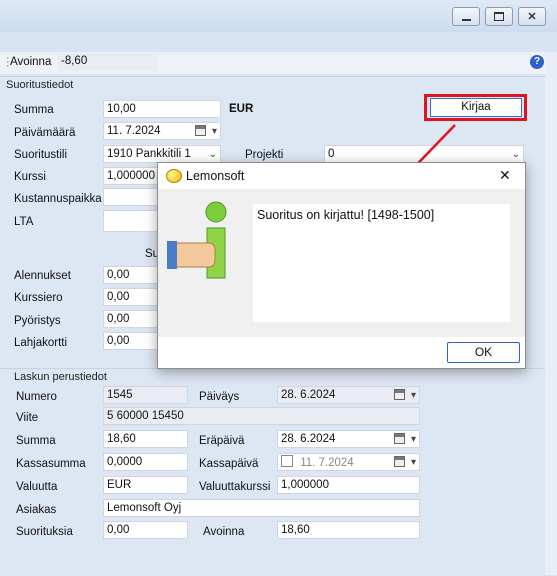  Describe the element at coordinates (381, 263) in the screenshot. I see `dialog-message: Suoritus on kirjattu! [1498-1500]` at that location.